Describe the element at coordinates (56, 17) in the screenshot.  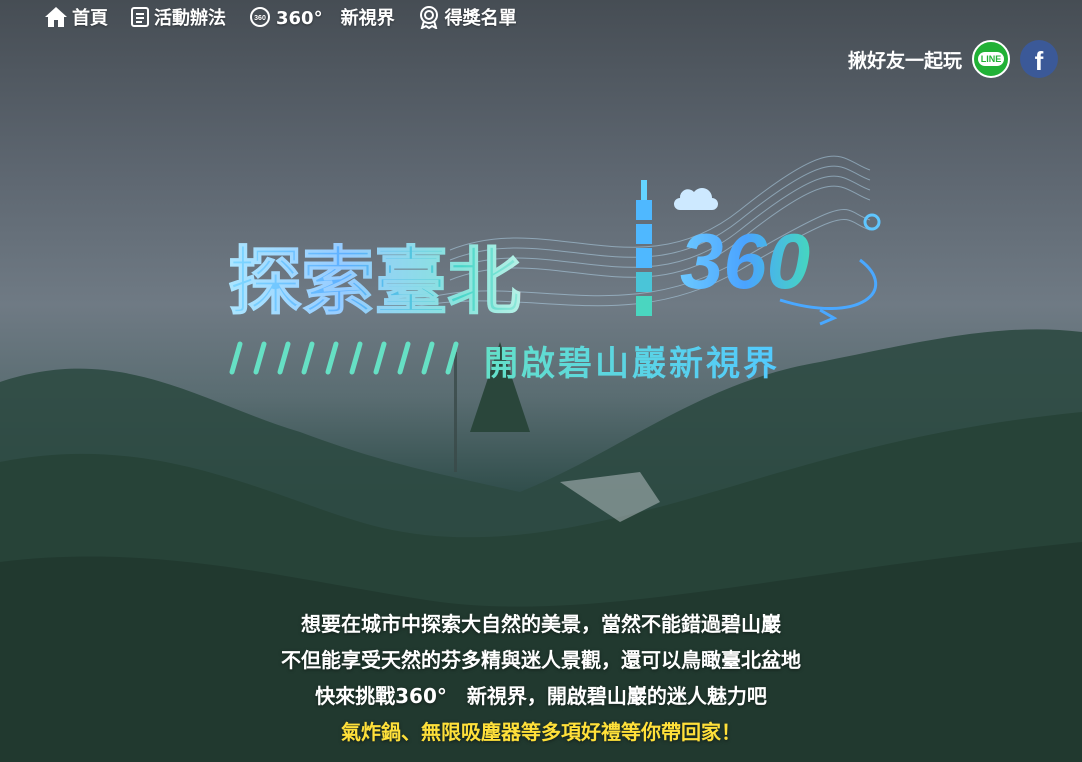
I see `home-icon` at that location.